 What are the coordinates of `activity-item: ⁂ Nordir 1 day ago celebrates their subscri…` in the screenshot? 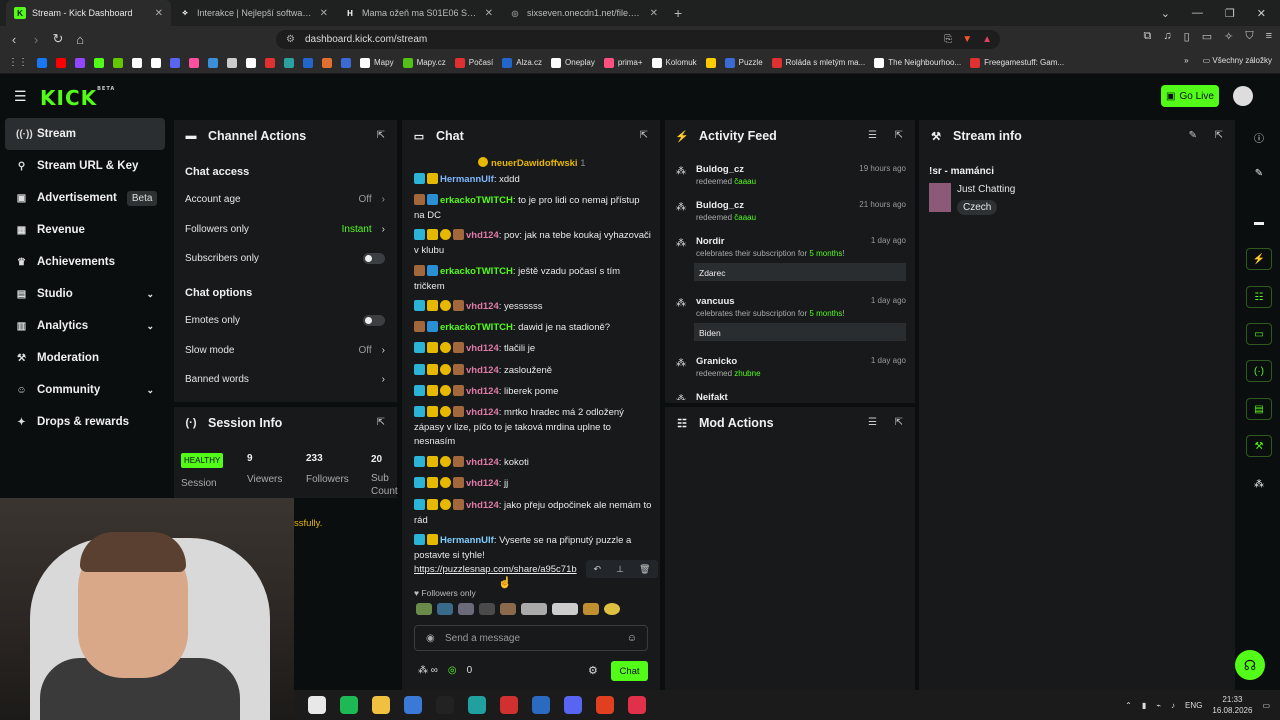 It's located at (791, 258).